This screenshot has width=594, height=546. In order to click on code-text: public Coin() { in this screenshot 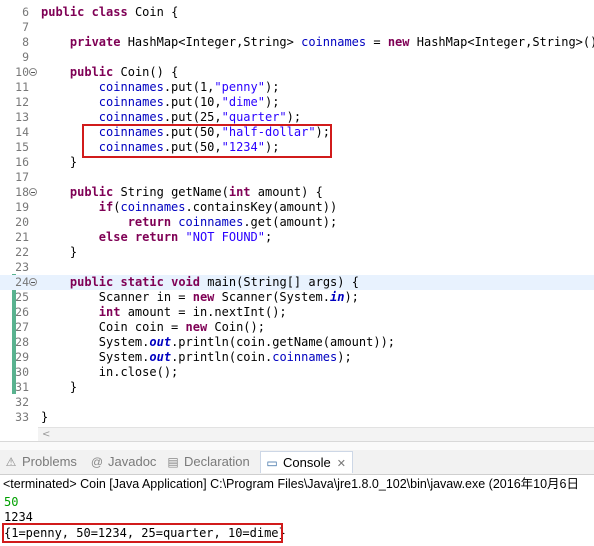, I will do `click(109, 72)`.